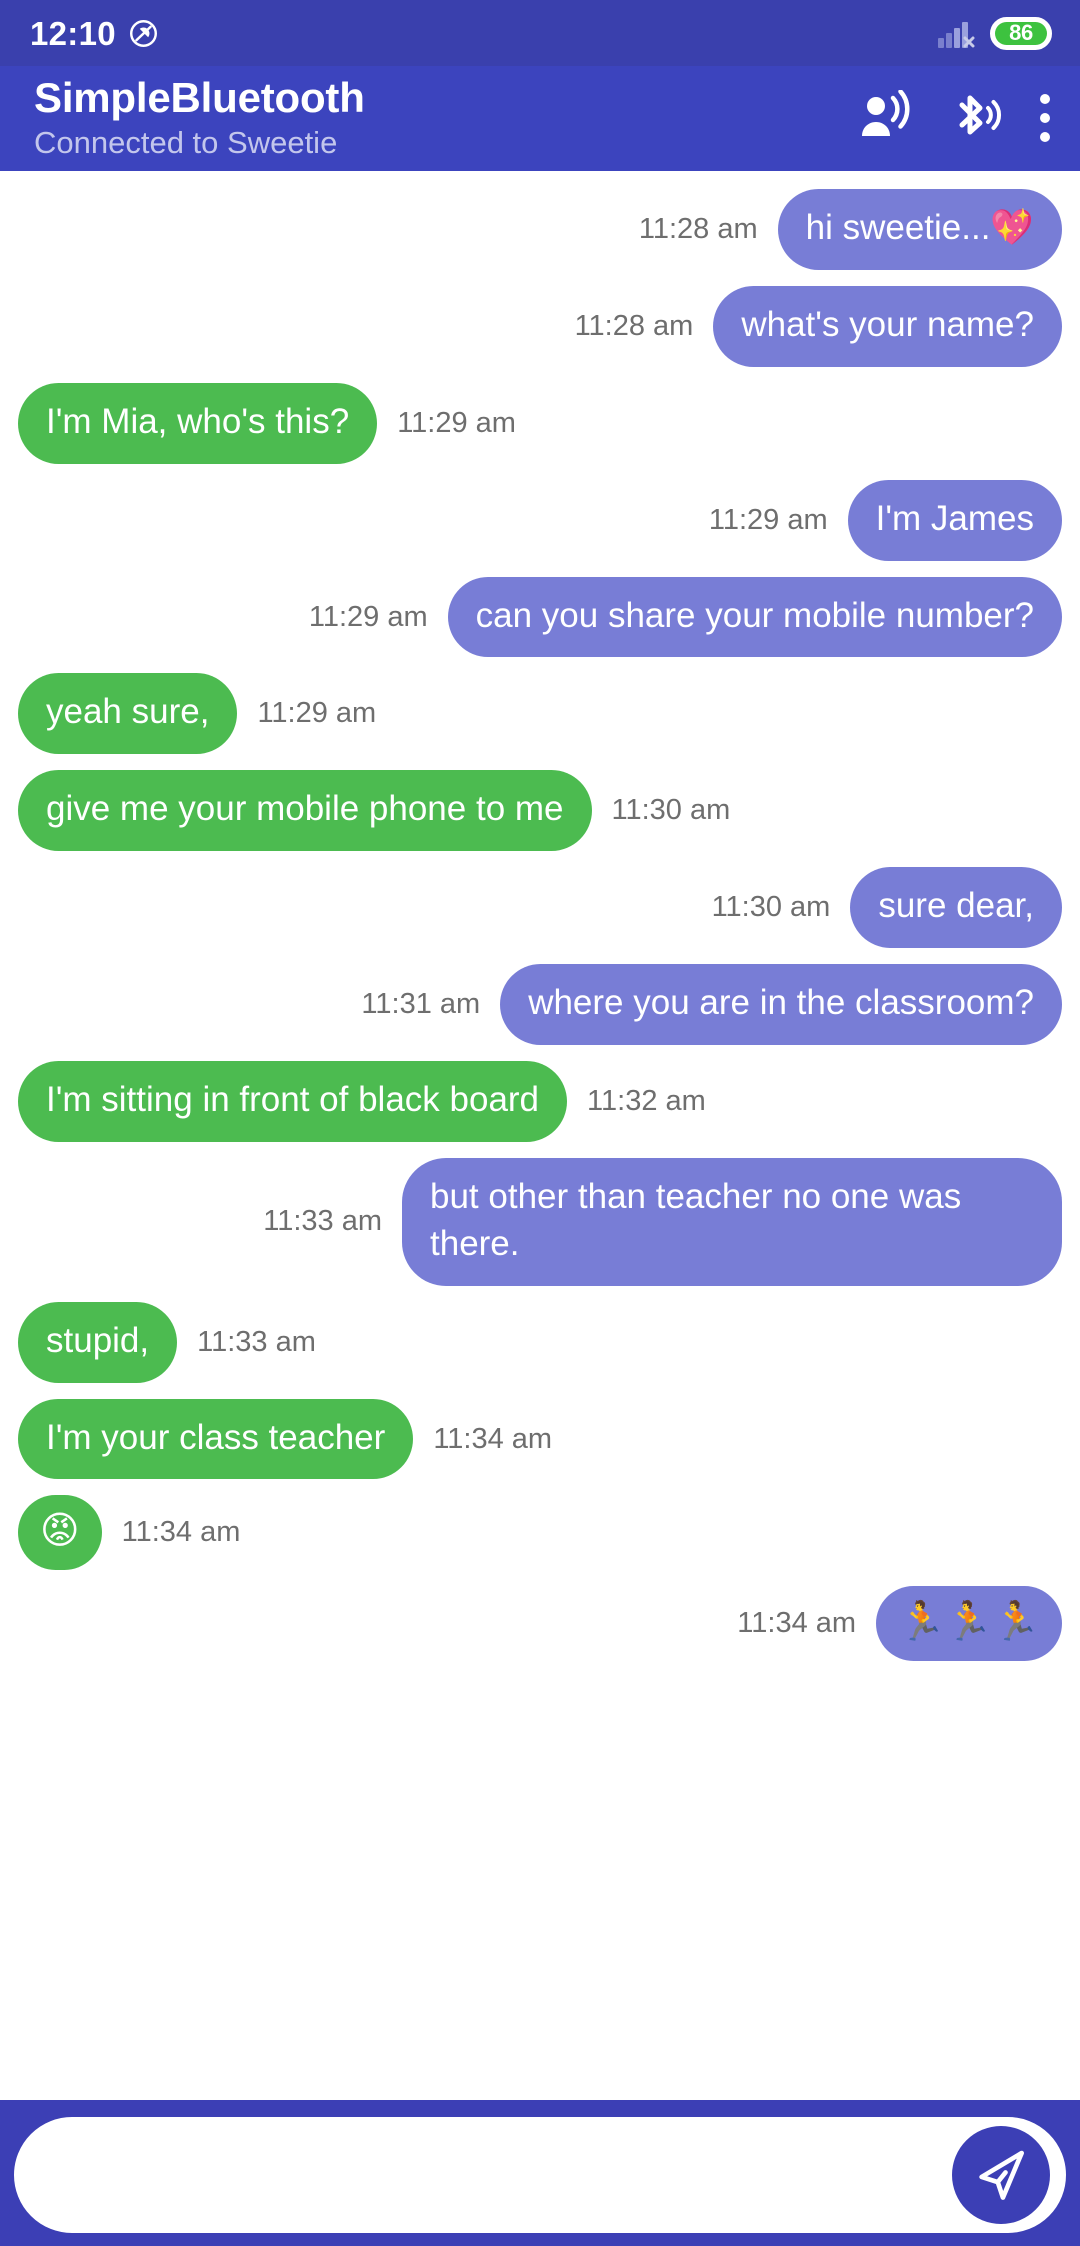 Image resolution: width=1080 pixels, height=2246 pixels. What do you see at coordinates (975, 118) in the screenshot?
I see `bluetooth-audio-icon` at bounding box center [975, 118].